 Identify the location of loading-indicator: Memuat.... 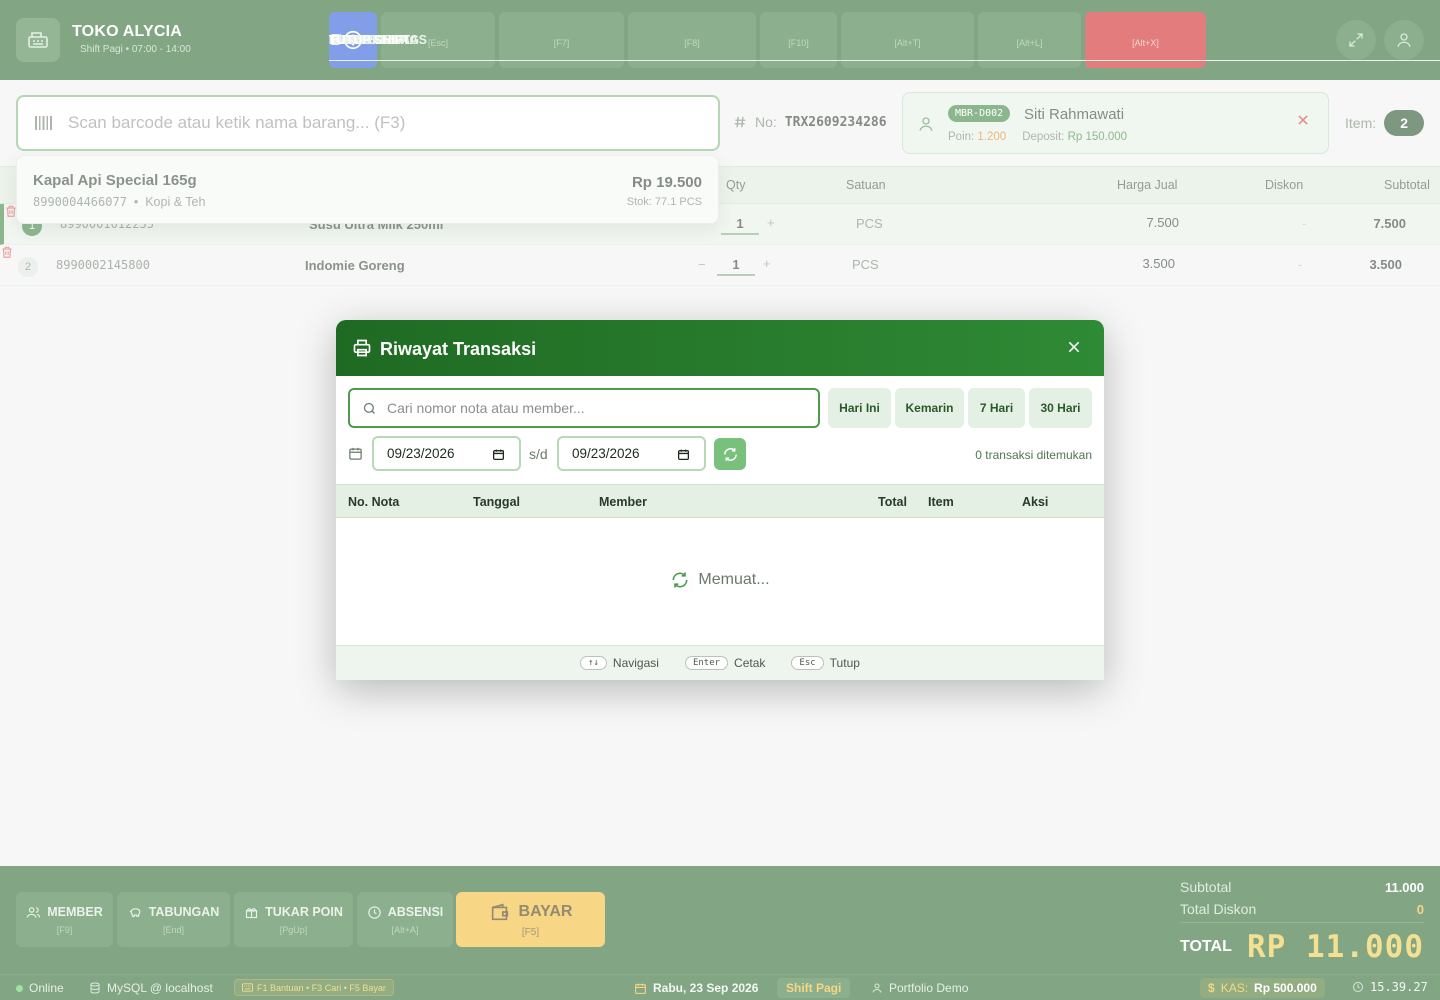
(720, 580).